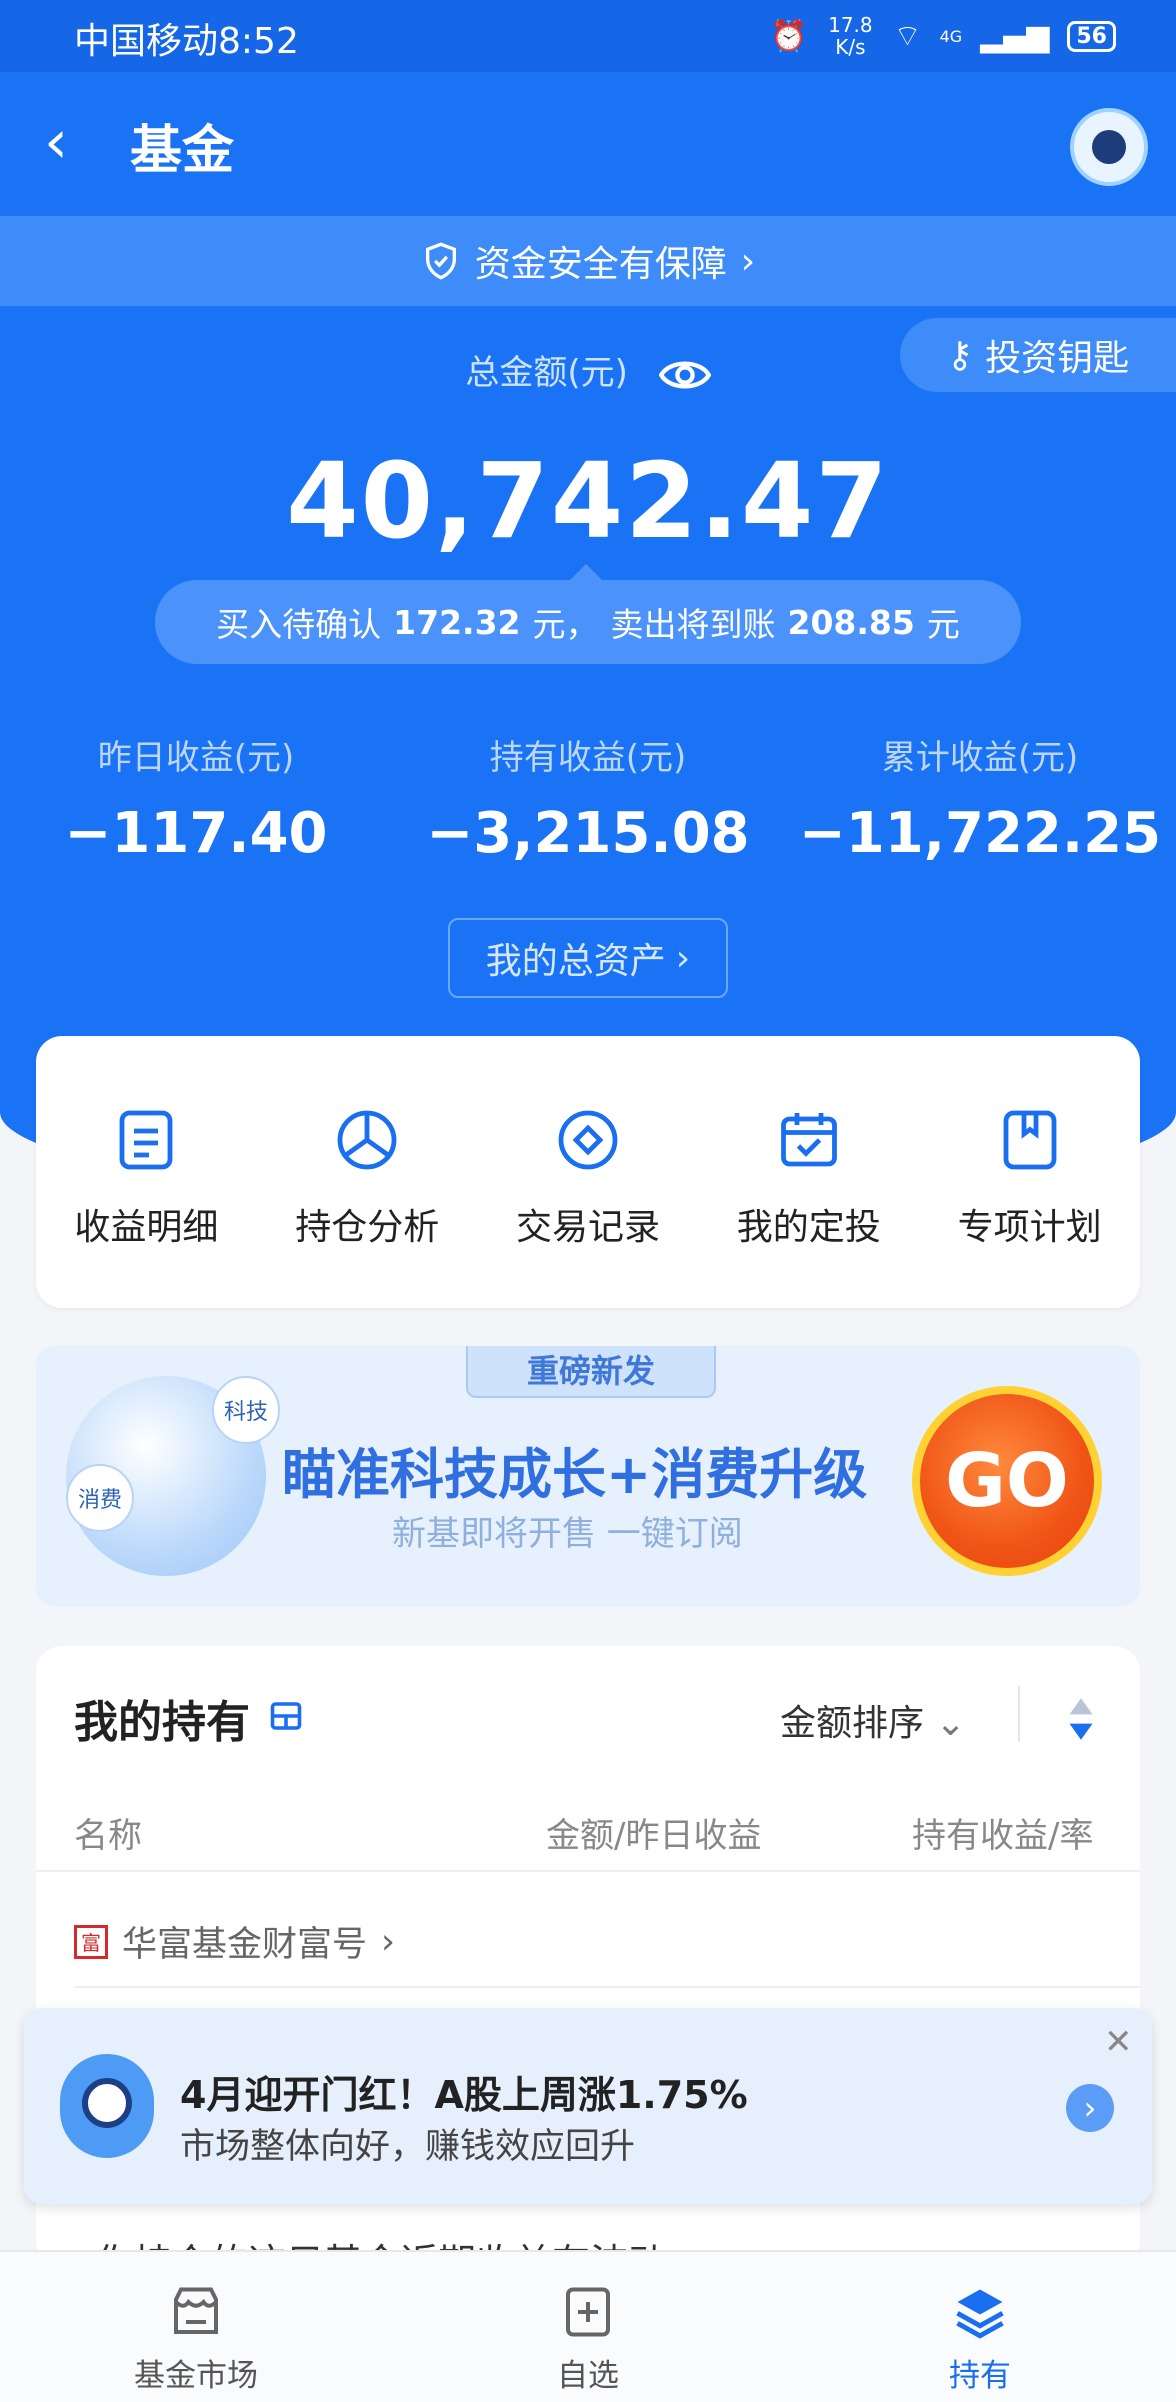 This screenshot has height=2402, width=1176. I want to click on menu-position-analysis: 持仓分析, so click(367, 1172).